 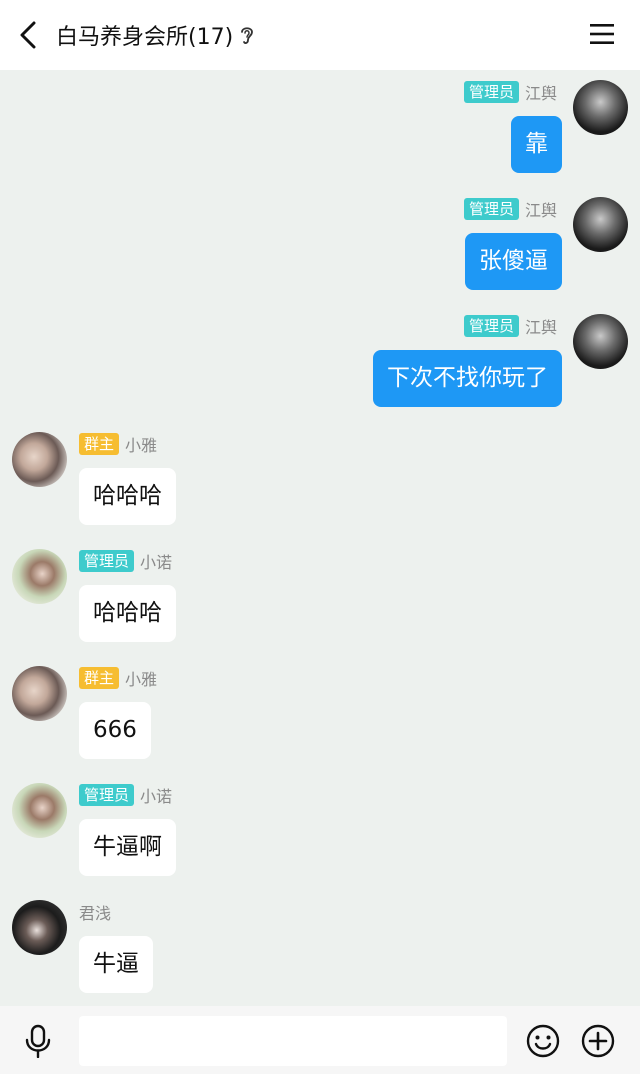 I want to click on voice-button, so click(x=38, y=1041).